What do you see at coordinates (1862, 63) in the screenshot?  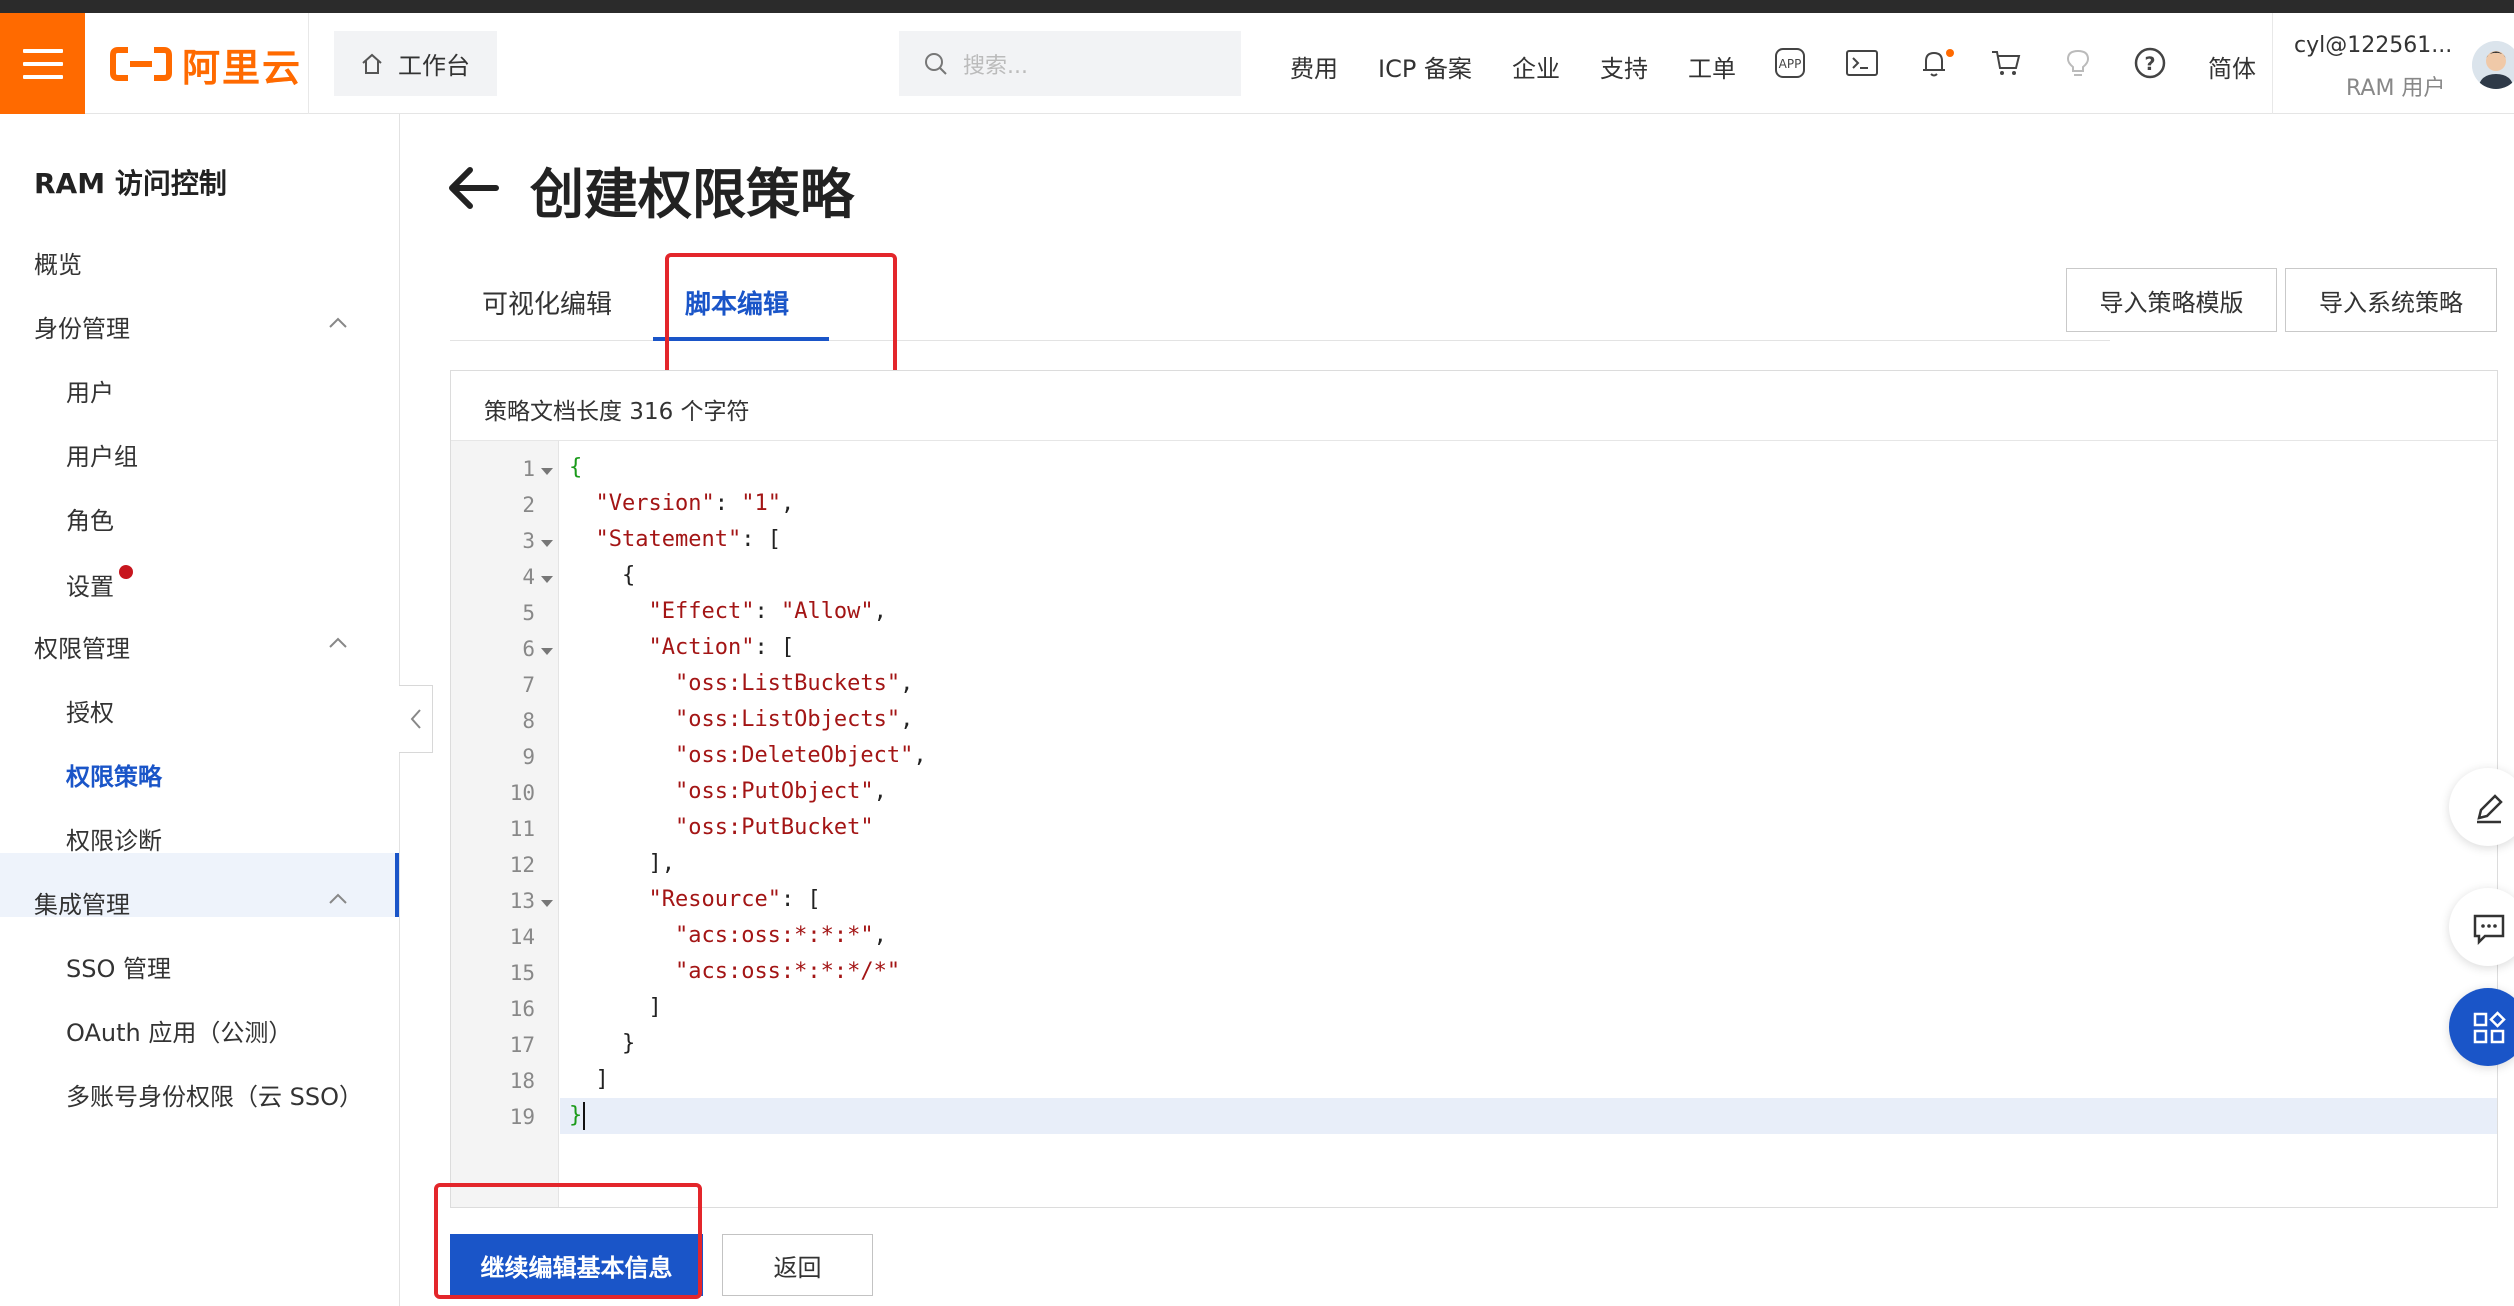 I see `terminal-icon` at bounding box center [1862, 63].